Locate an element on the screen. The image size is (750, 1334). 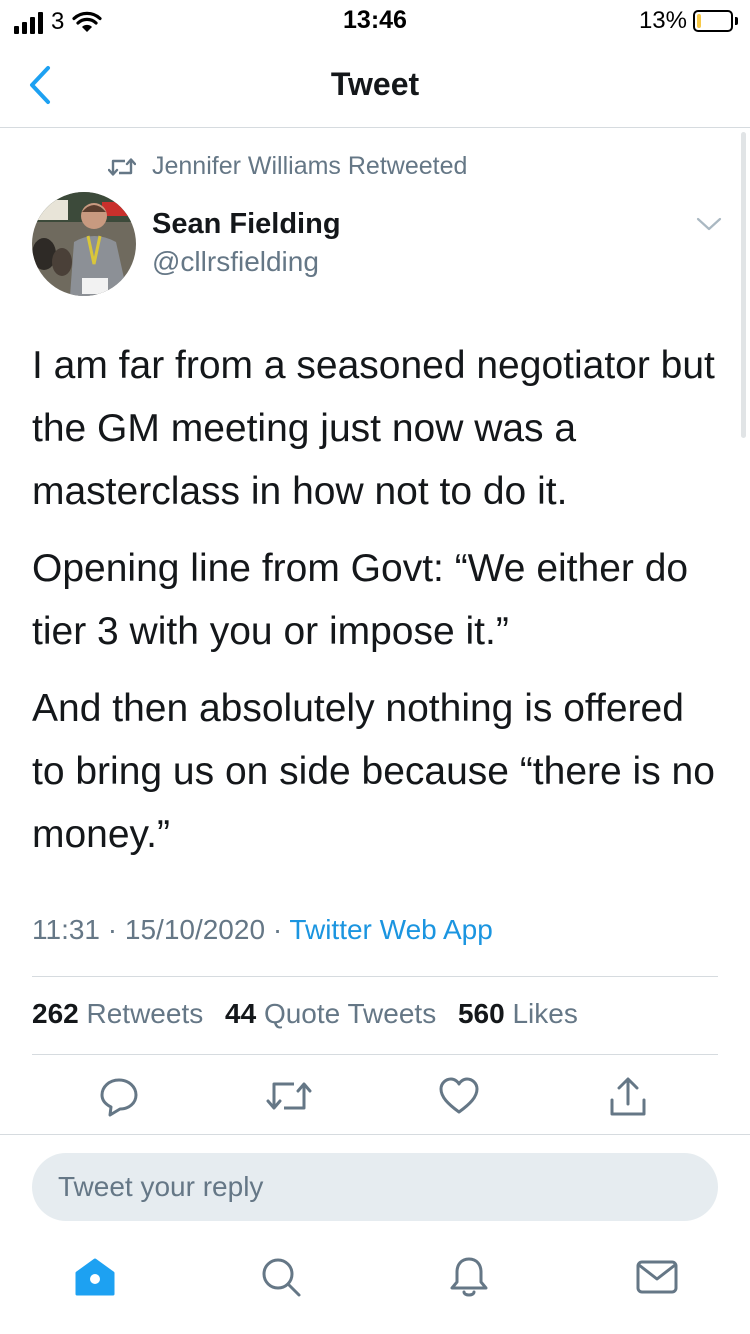
search-icon is located at coordinates (281, 1277).